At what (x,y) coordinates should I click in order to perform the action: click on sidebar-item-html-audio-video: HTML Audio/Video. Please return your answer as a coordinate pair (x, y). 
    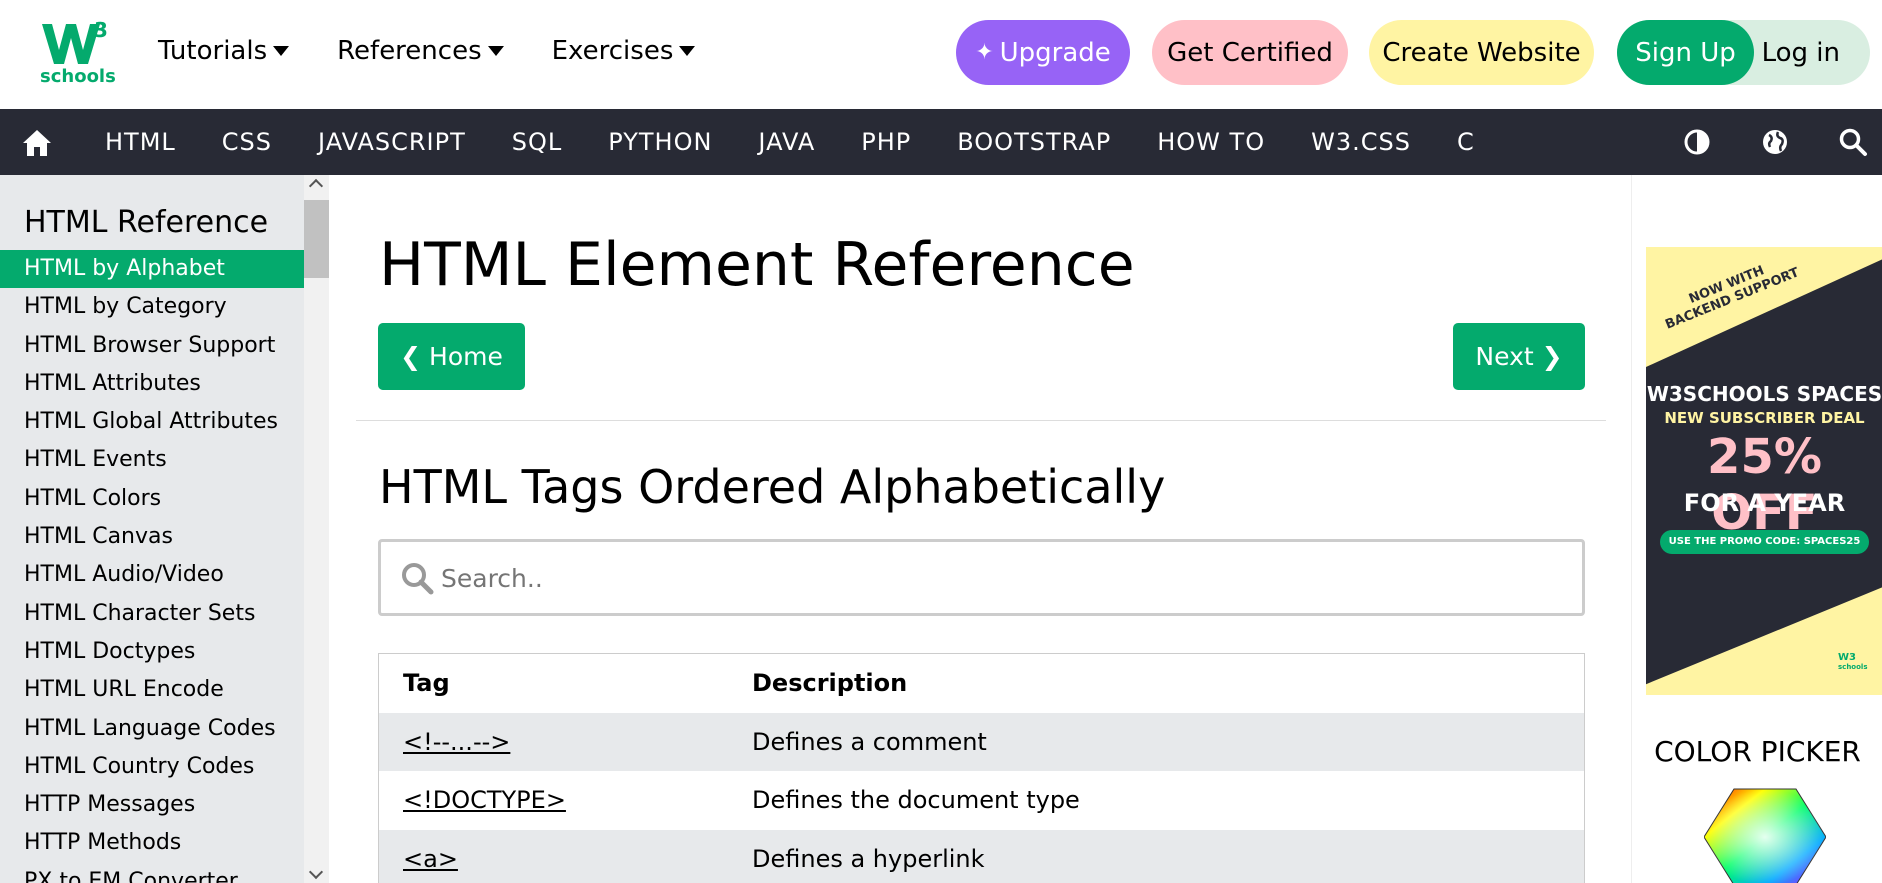
    Looking at the image, I should click on (152, 575).